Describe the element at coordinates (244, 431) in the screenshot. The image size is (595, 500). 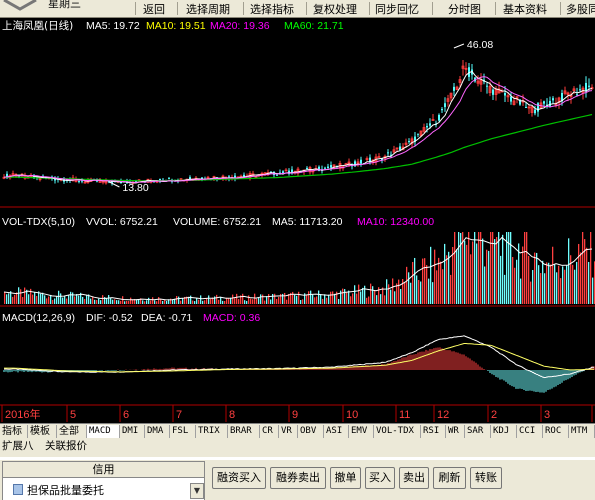
I see `tab-brar: BRAR` at that location.